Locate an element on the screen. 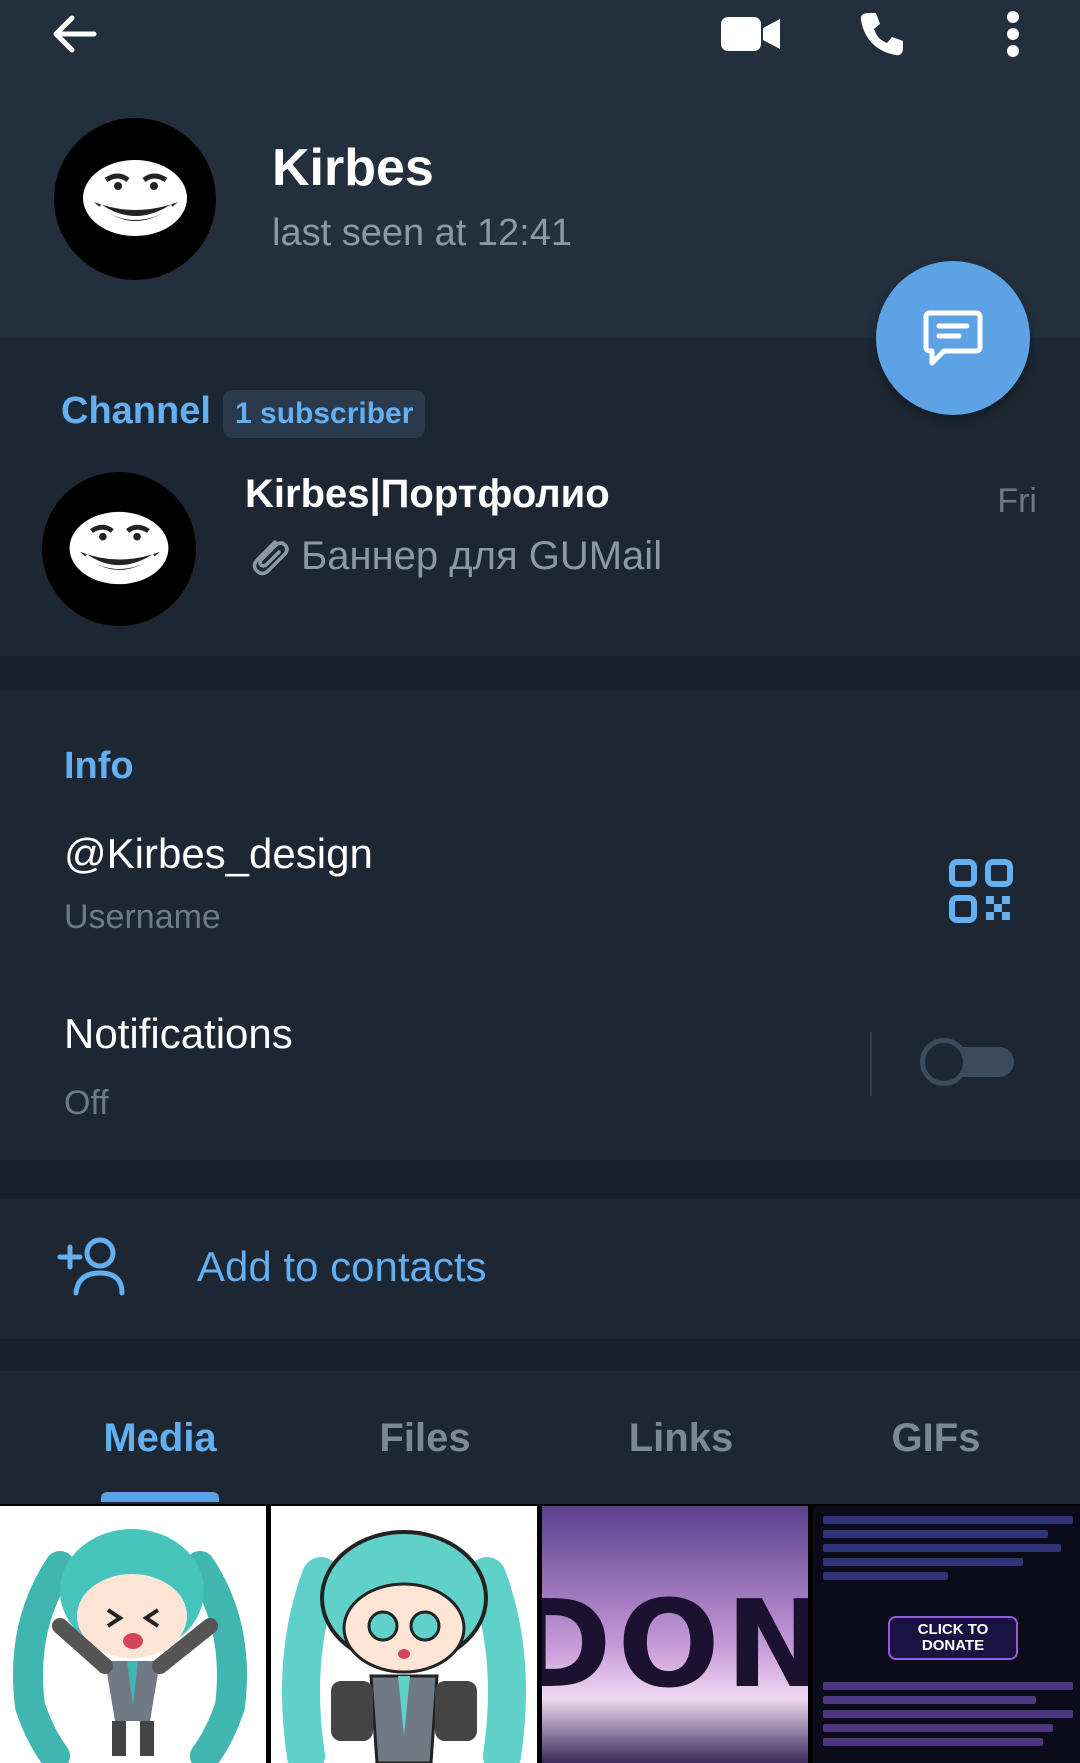 The image size is (1080, 1763). last-message-text: Баннер для GUMail is located at coordinates (482, 555).